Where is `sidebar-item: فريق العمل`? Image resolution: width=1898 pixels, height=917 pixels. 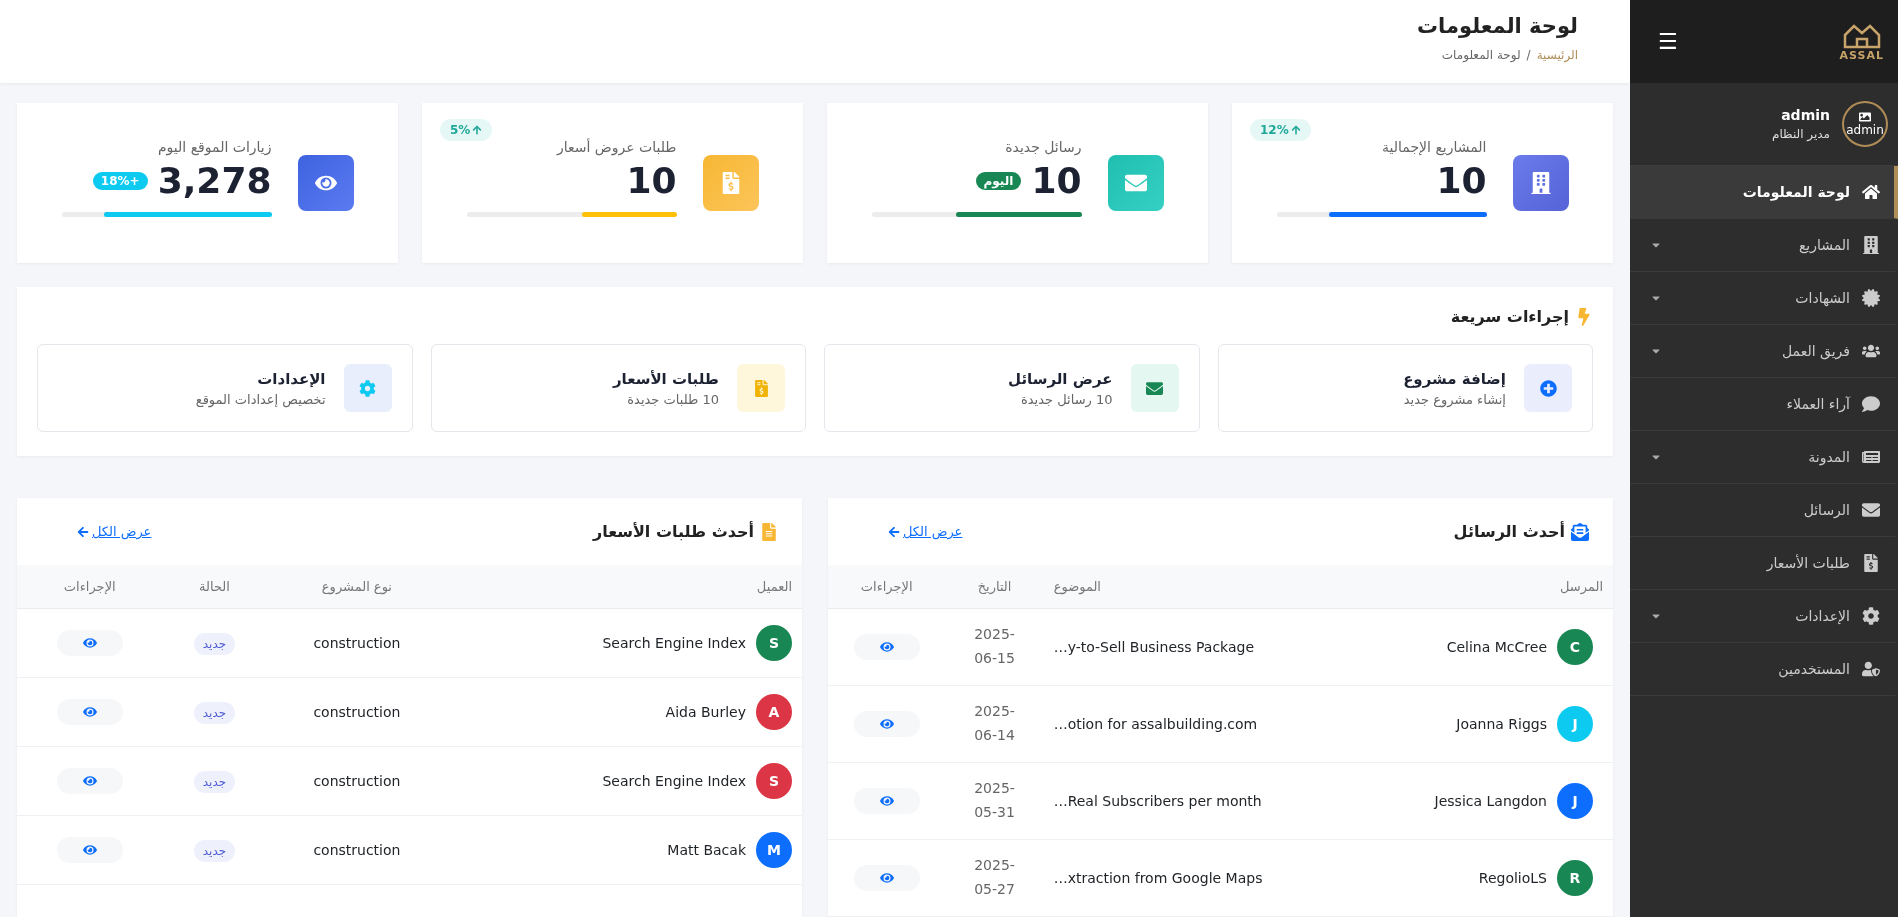 sidebar-item: فريق العمل is located at coordinates (1764, 351).